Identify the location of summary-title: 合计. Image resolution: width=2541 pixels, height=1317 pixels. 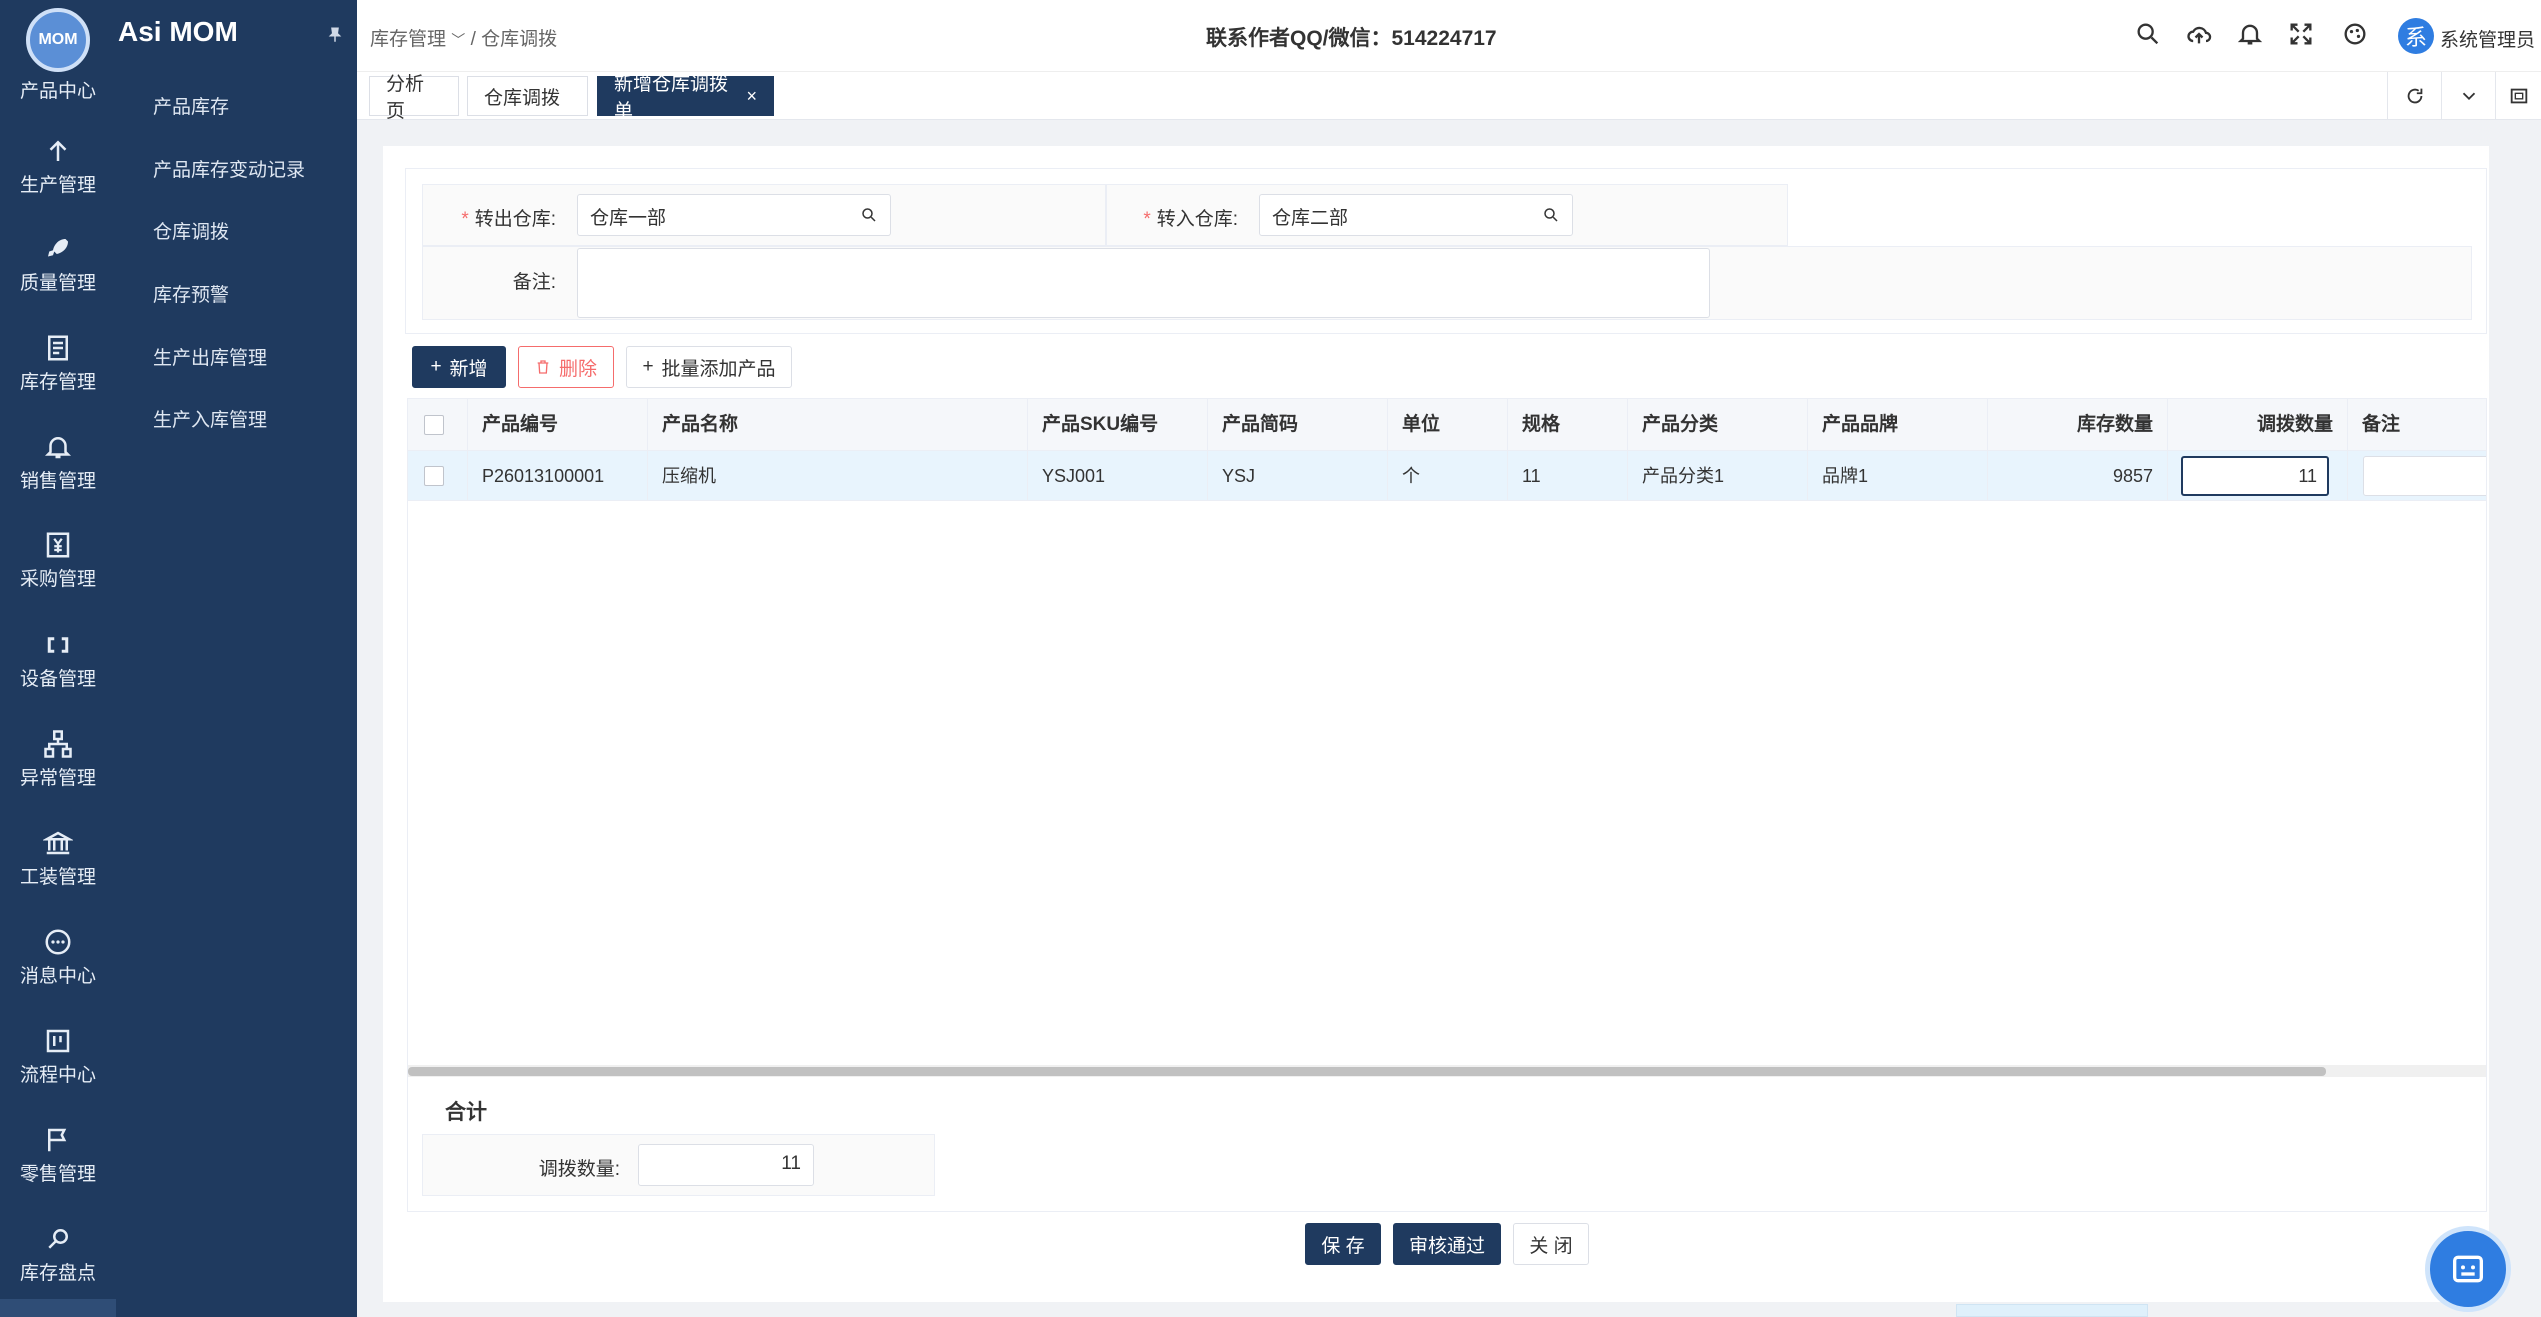
(466, 1112).